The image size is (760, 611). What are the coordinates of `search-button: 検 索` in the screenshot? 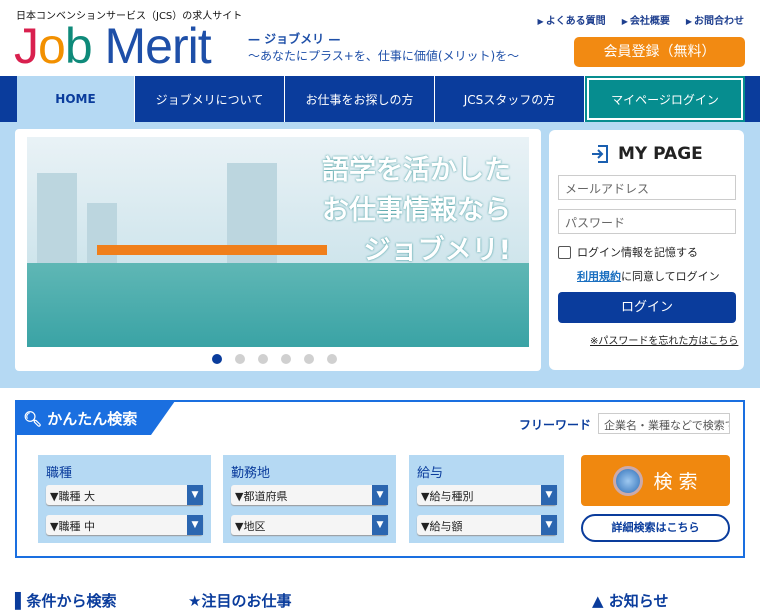 It's located at (655, 480).